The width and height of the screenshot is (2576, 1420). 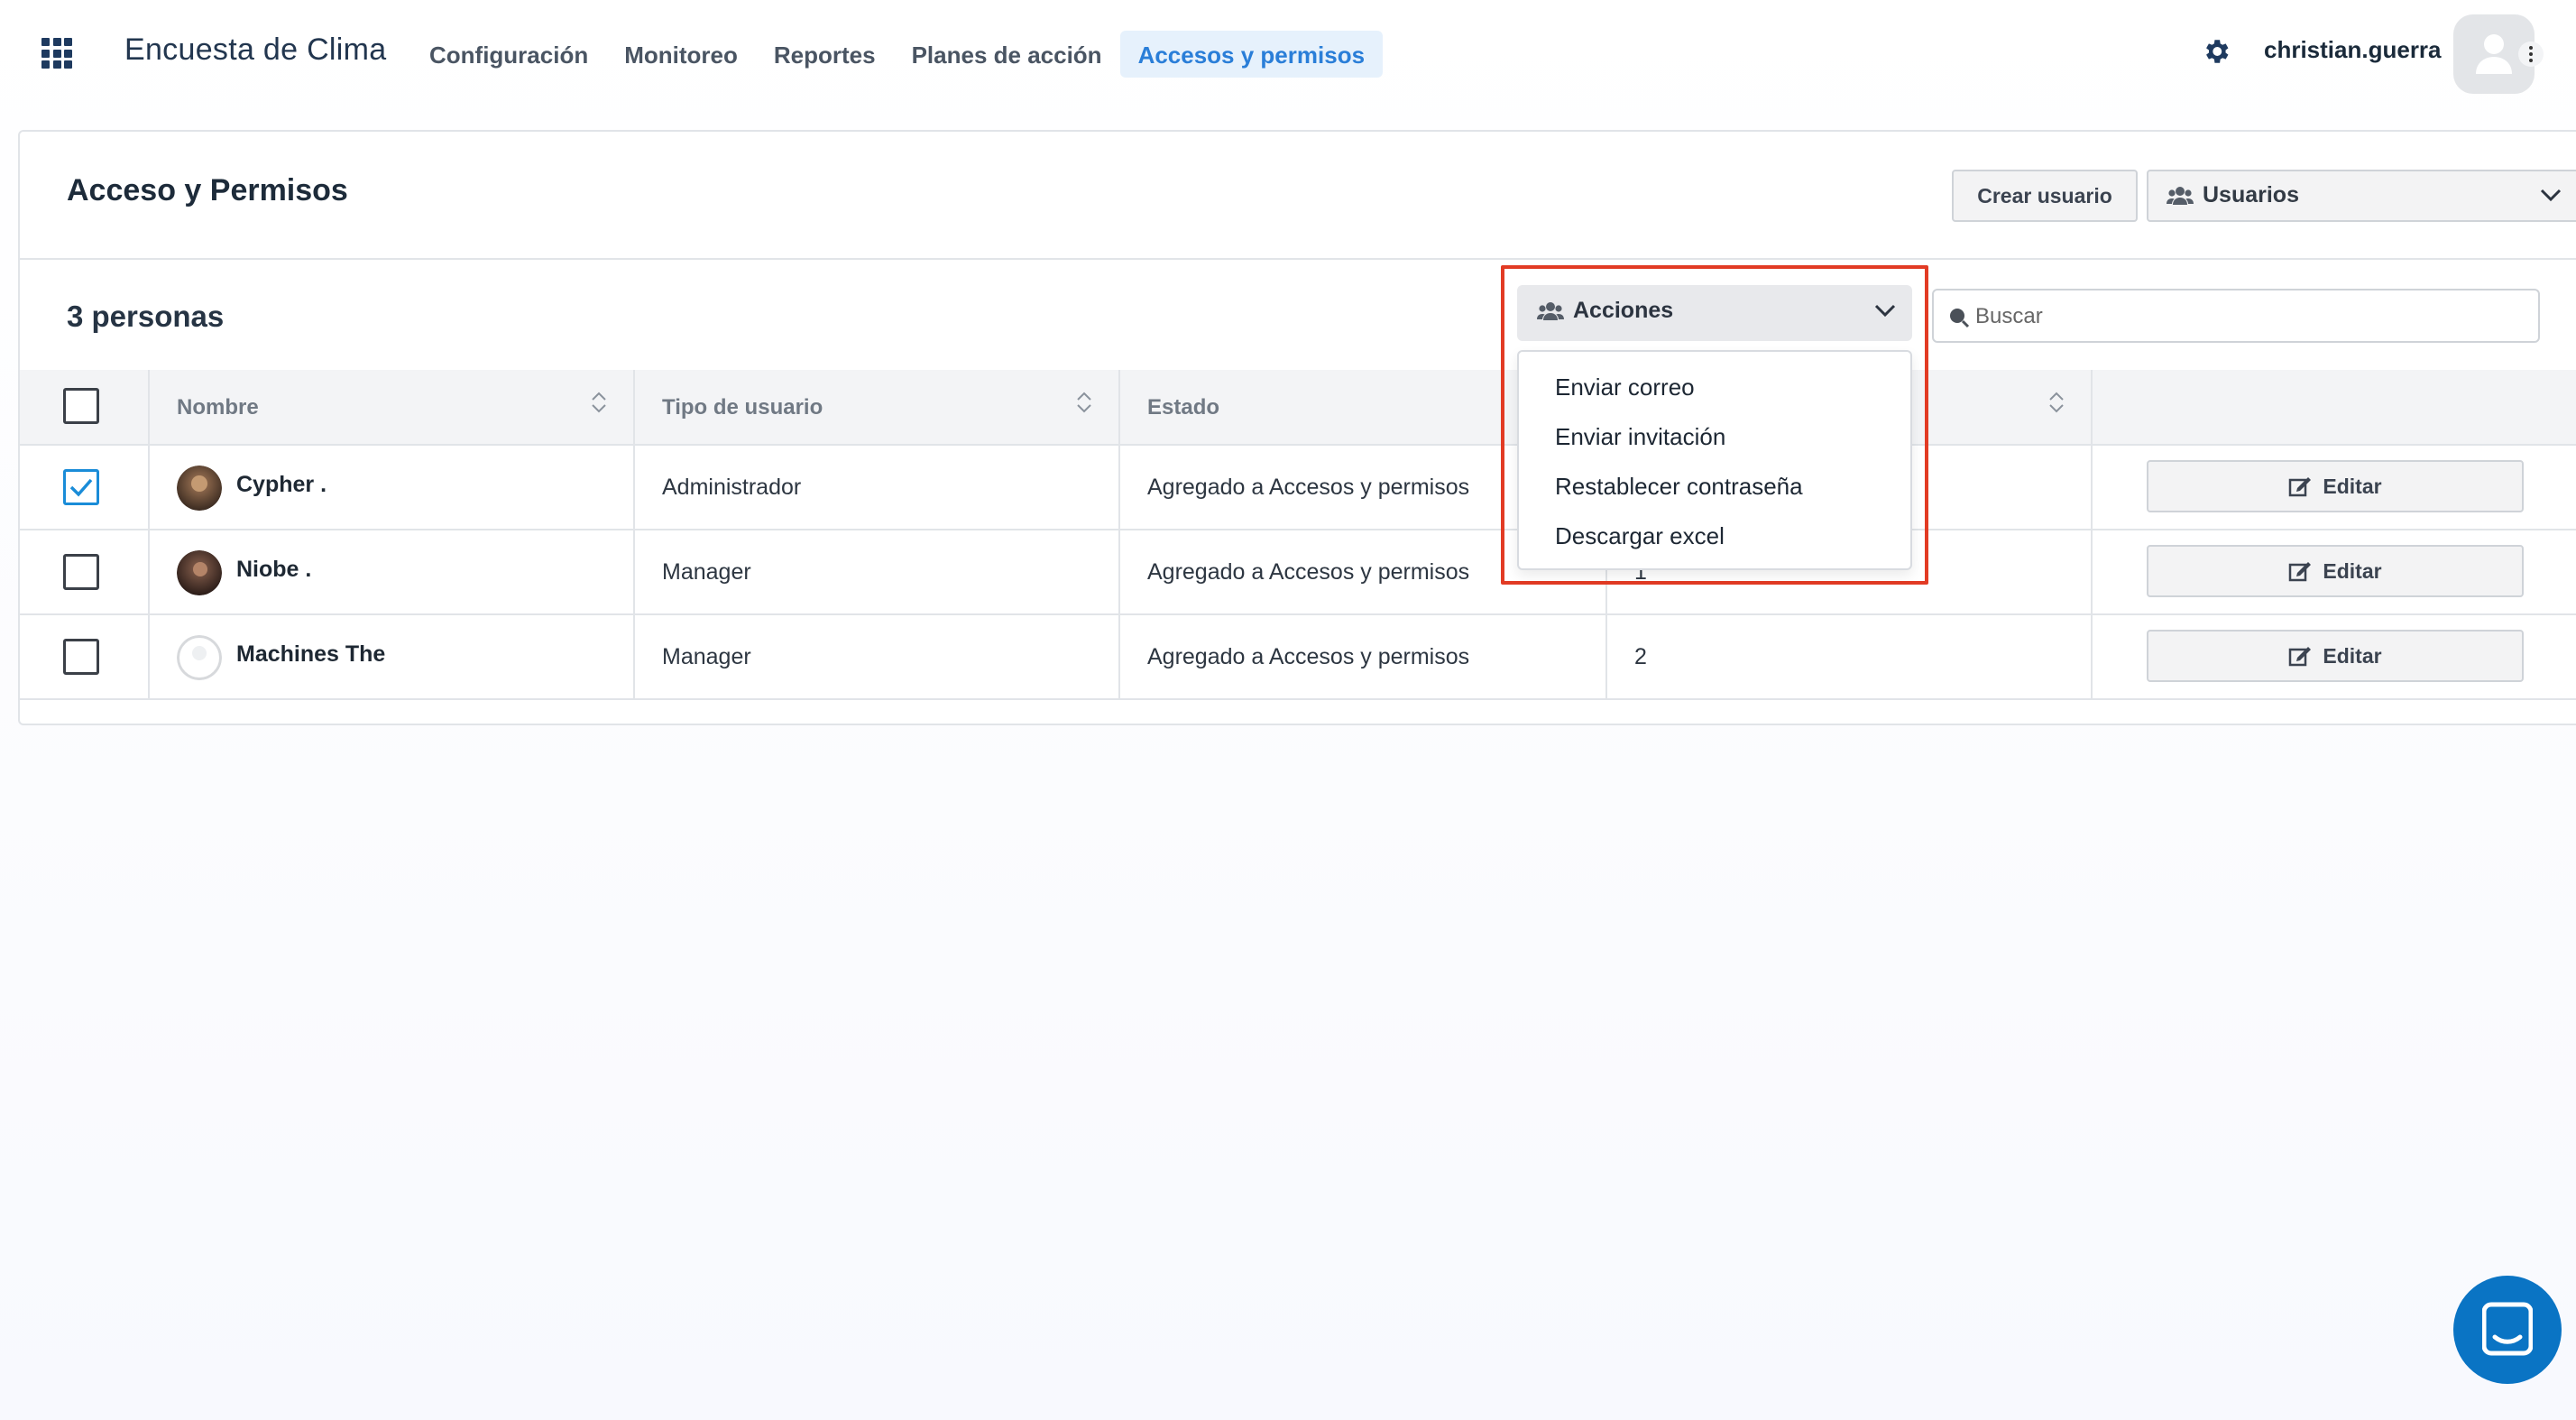 What do you see at coordinates (311, 654) in the screenshot?
I see `person-name: Machines The` at bounding box center [311, 654].